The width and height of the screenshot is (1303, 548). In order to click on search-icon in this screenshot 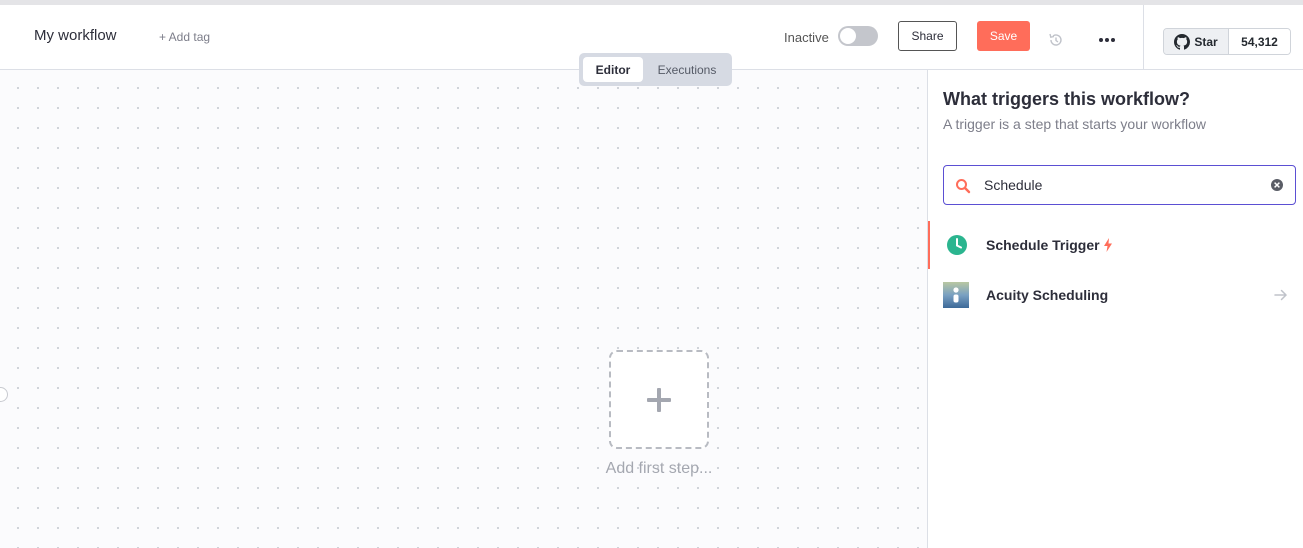, I will do `click(963, 186)`.